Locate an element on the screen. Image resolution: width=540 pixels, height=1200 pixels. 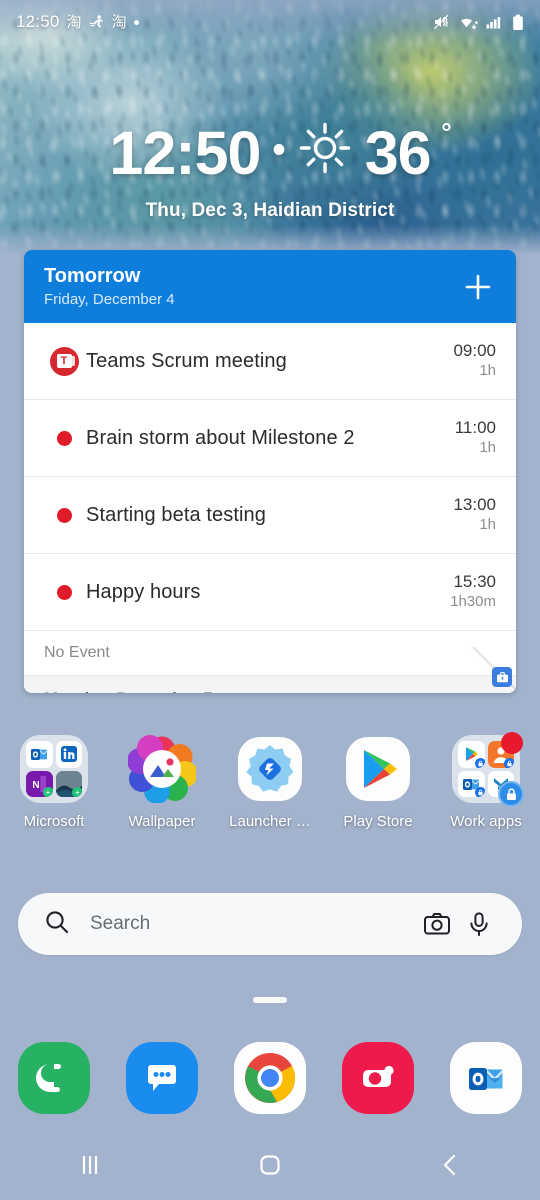
app-wallpaper: Wallpaper is located at coordinates (162, 790).